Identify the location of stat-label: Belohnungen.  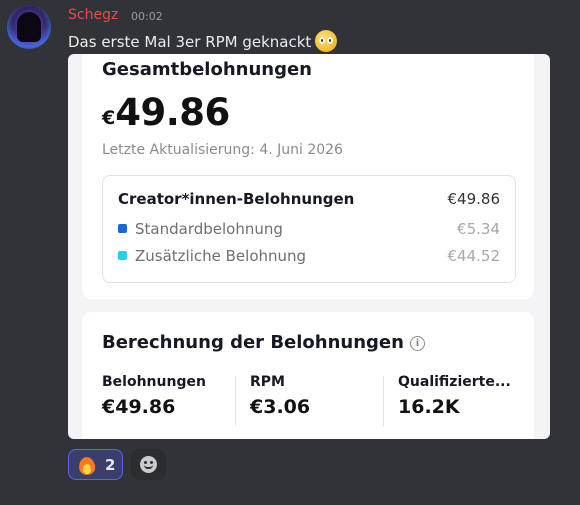
(154, 382).